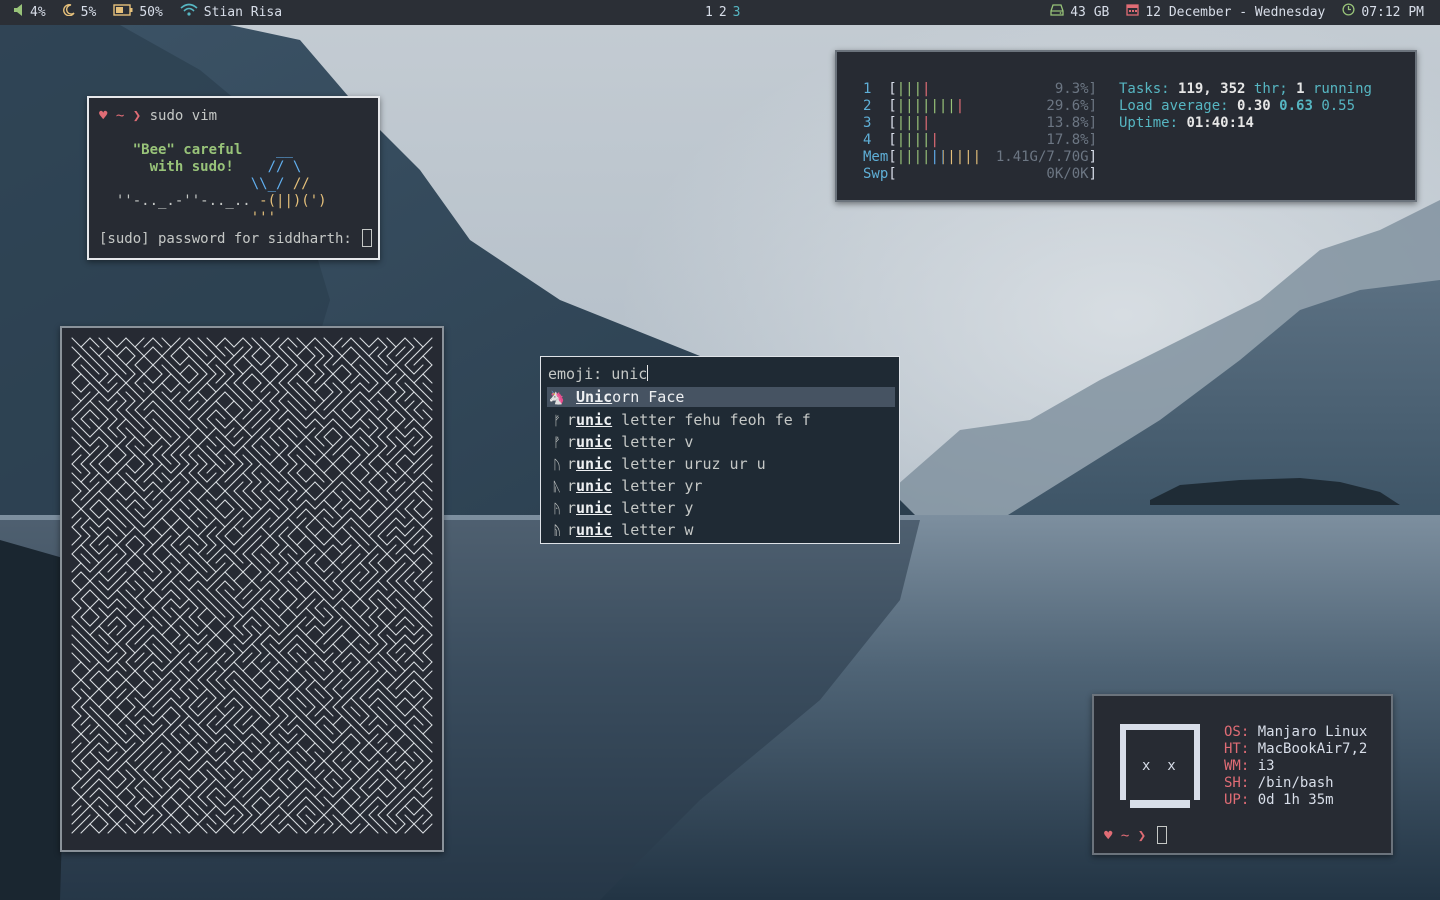  I want to click on battery-icon, so click(123, 12).